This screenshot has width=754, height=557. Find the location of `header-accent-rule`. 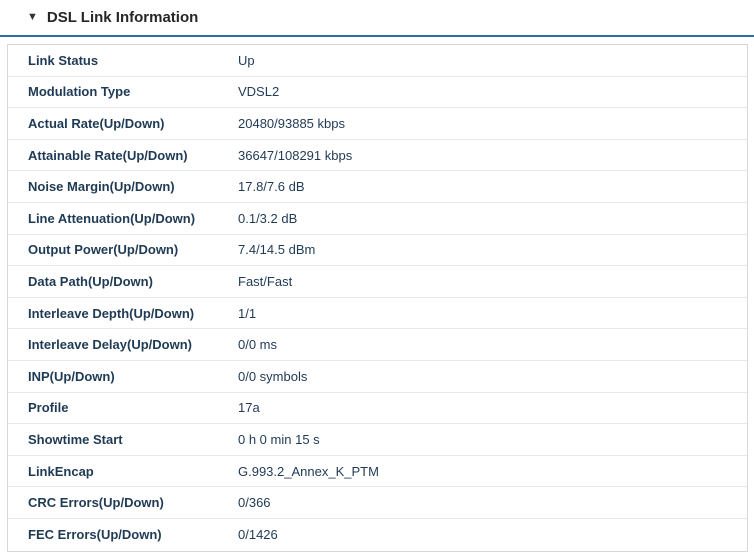

header-accent-rule is located at coordinates (377, 36).